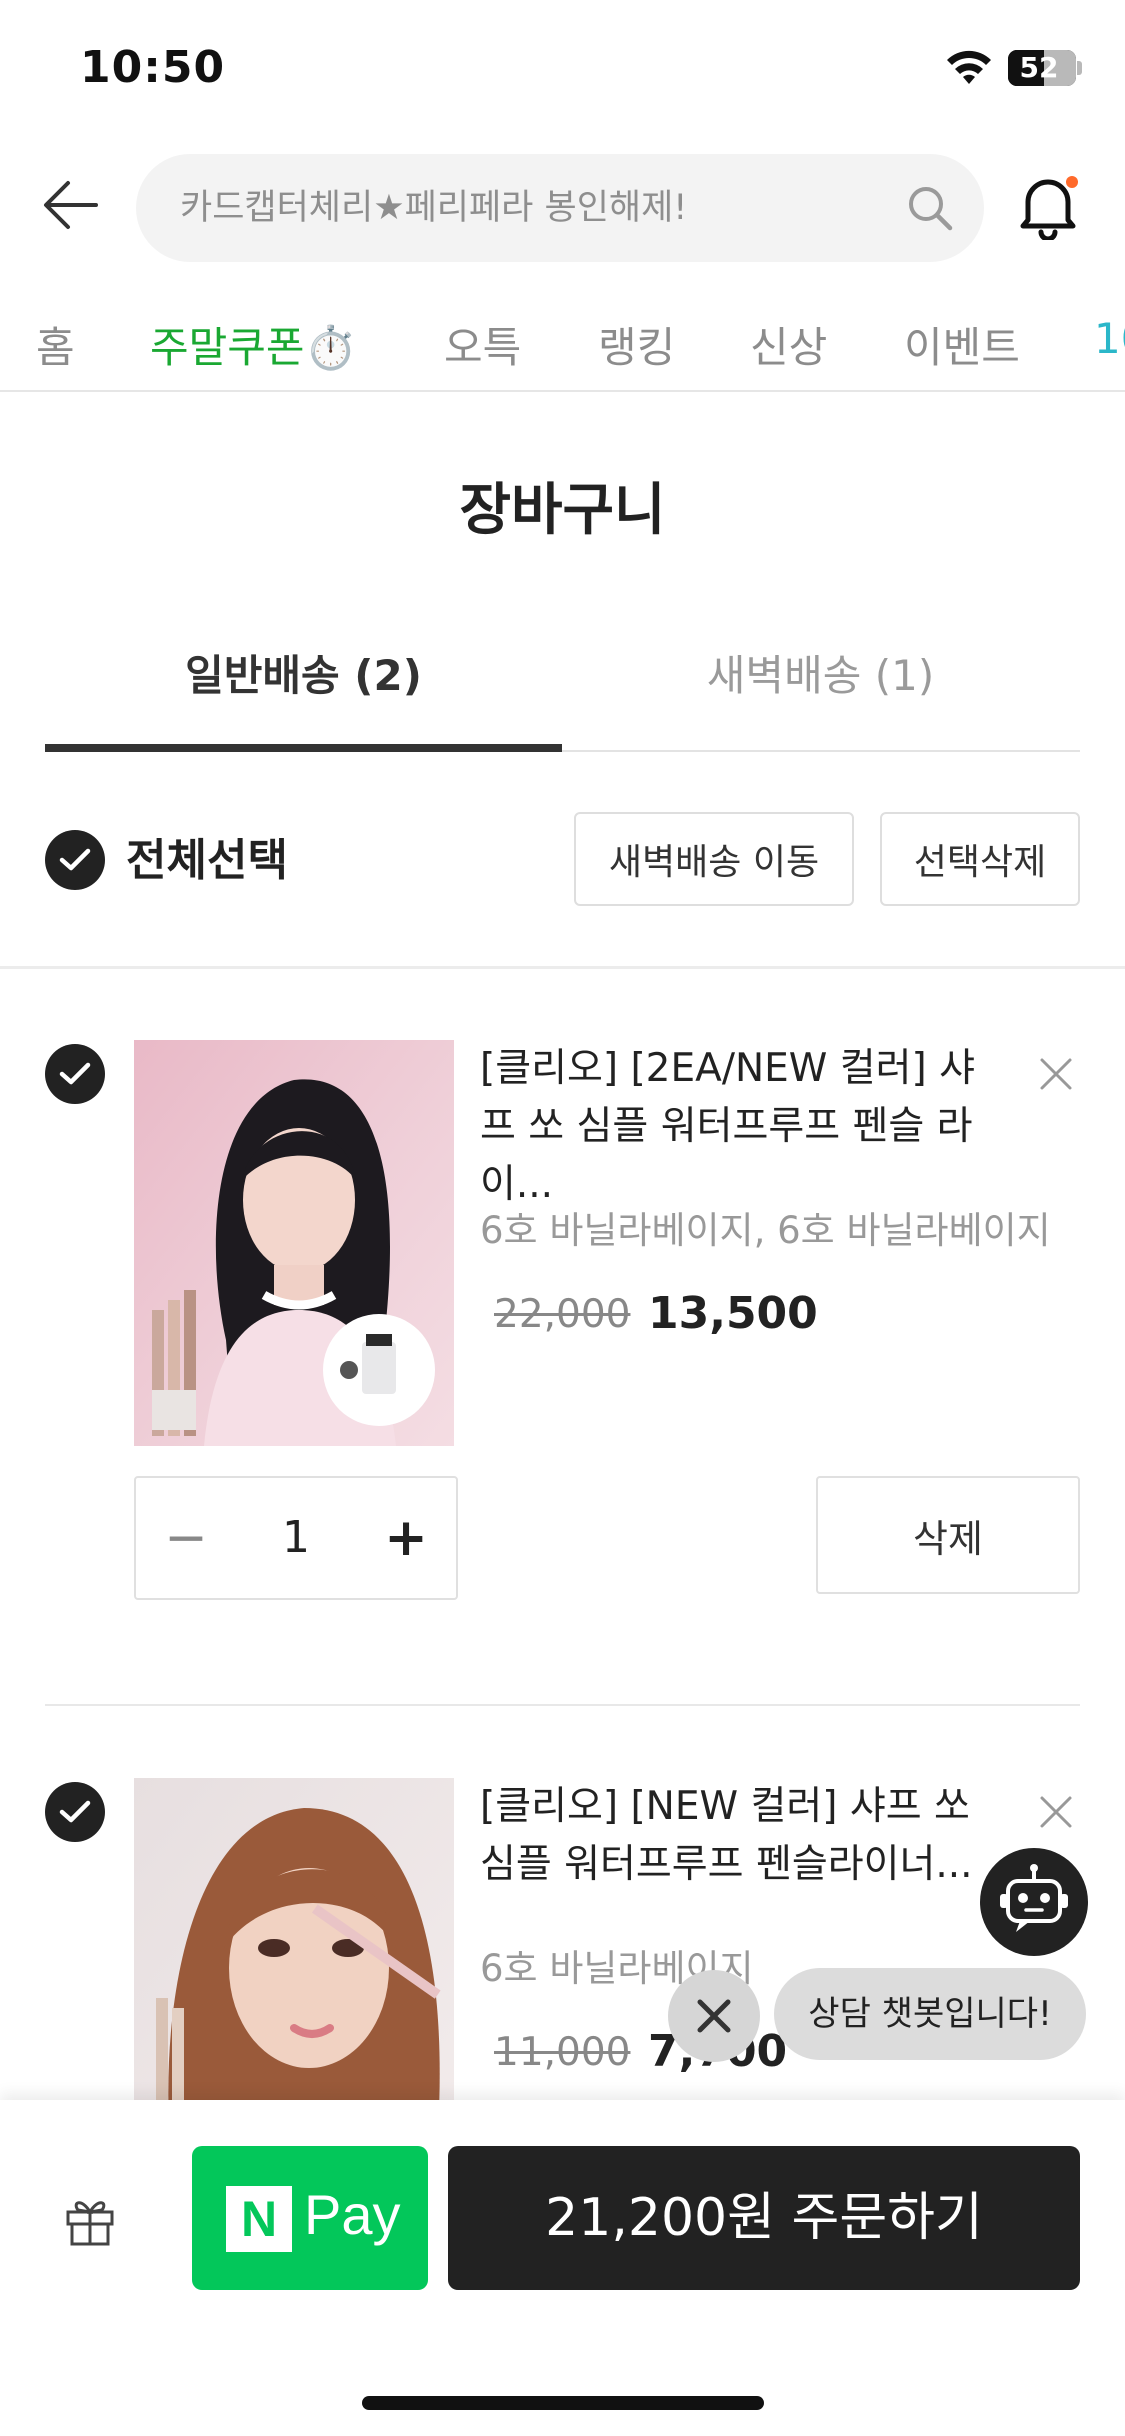  What do you see at coordinates (562, 1314) in the screenshot?
I see `original-price: 22,000` at bounding box center [562, 1314].